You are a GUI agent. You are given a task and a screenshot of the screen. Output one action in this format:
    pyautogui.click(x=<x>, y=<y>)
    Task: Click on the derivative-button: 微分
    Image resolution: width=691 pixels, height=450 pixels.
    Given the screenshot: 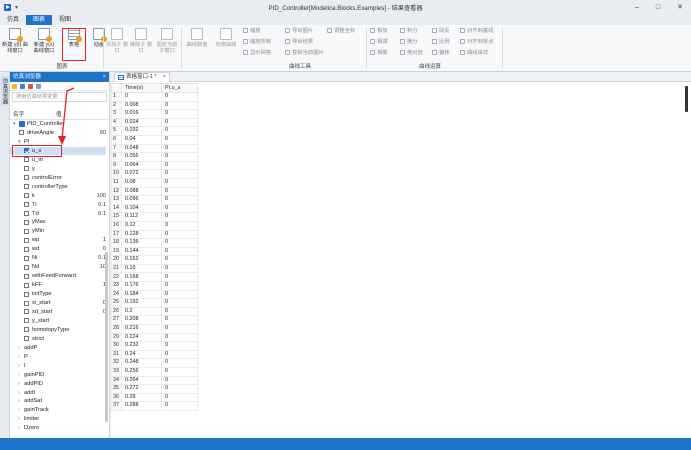 What is the action you would take?
    pyautogui.click(x=409, y=42)
    